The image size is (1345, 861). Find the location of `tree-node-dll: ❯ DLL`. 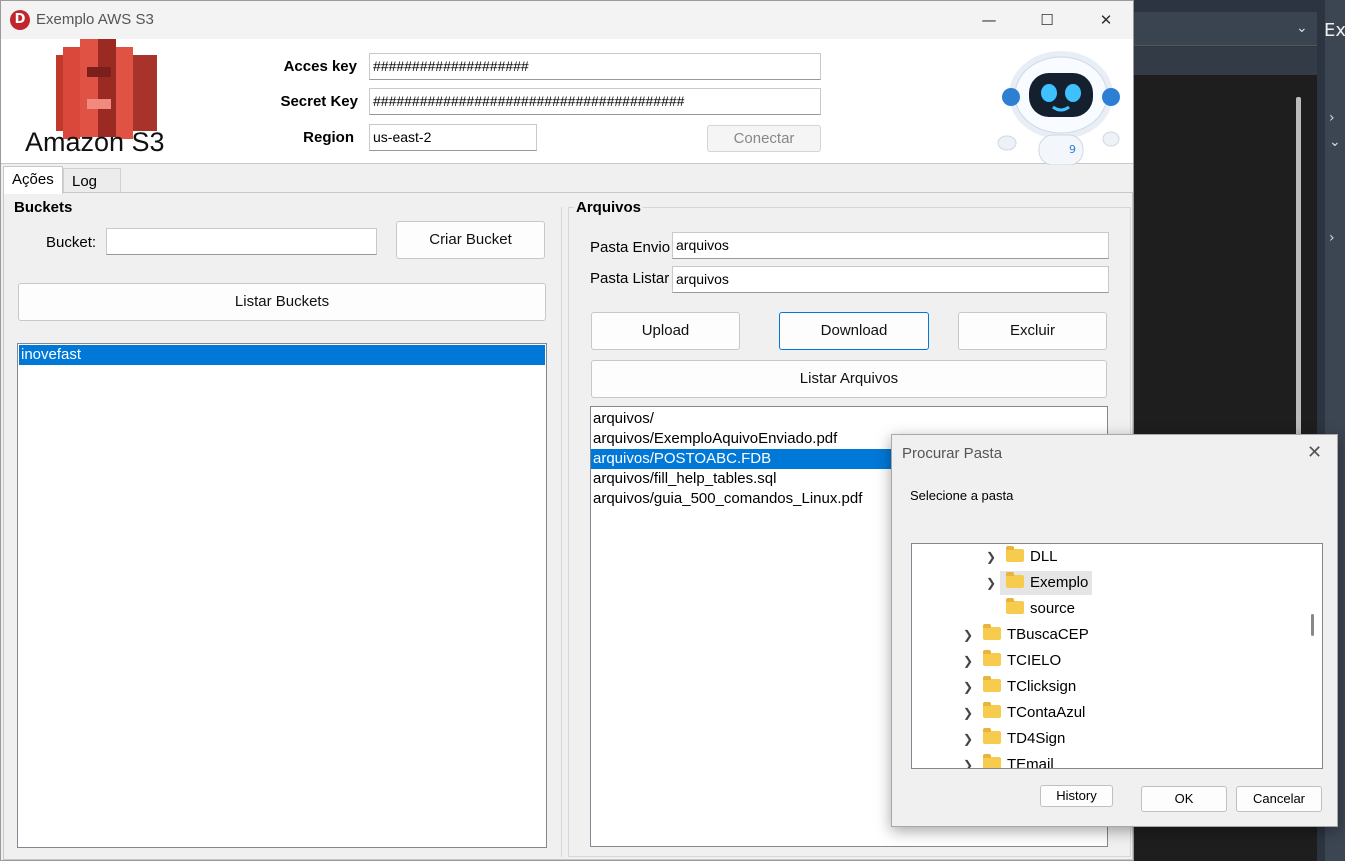

tree-node-dll: ❯ DLL is located at coordinates (1022, 557).